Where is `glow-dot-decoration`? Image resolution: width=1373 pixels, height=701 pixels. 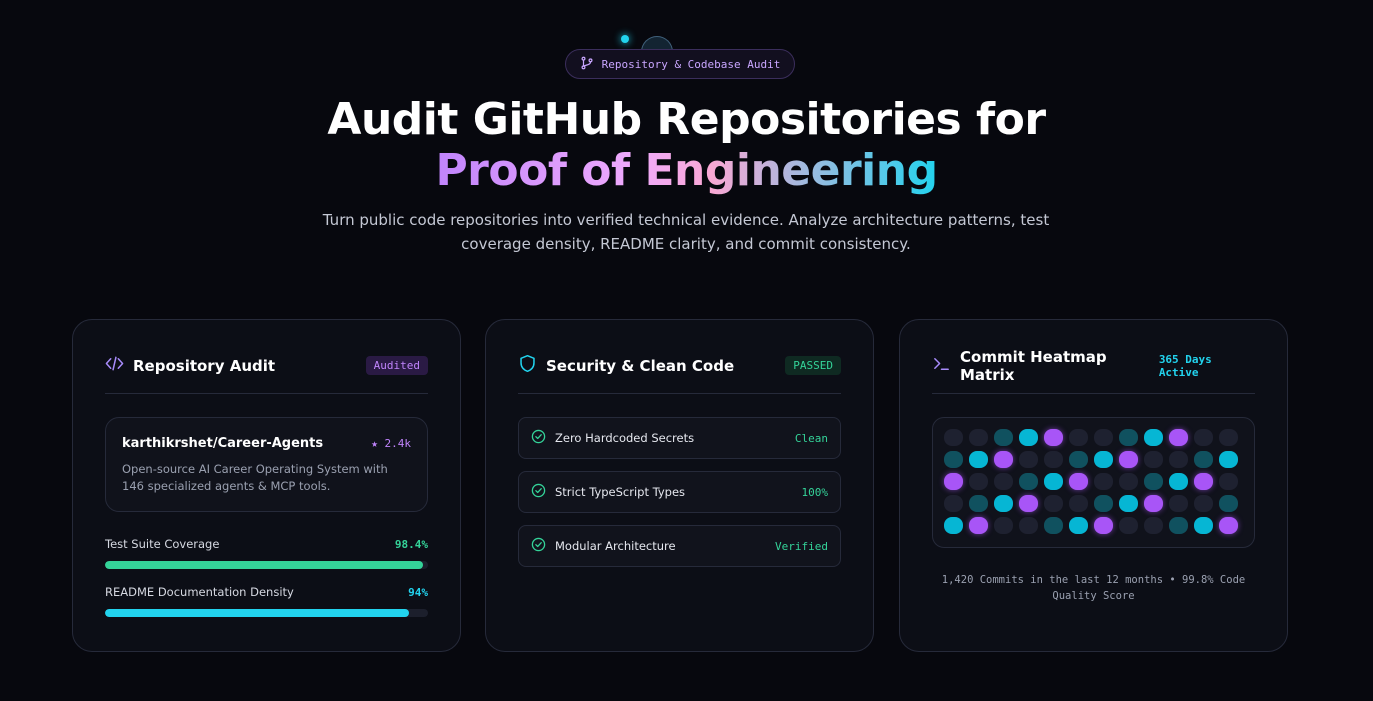 glow-dot-decoration is located at coordinates (625, 39).